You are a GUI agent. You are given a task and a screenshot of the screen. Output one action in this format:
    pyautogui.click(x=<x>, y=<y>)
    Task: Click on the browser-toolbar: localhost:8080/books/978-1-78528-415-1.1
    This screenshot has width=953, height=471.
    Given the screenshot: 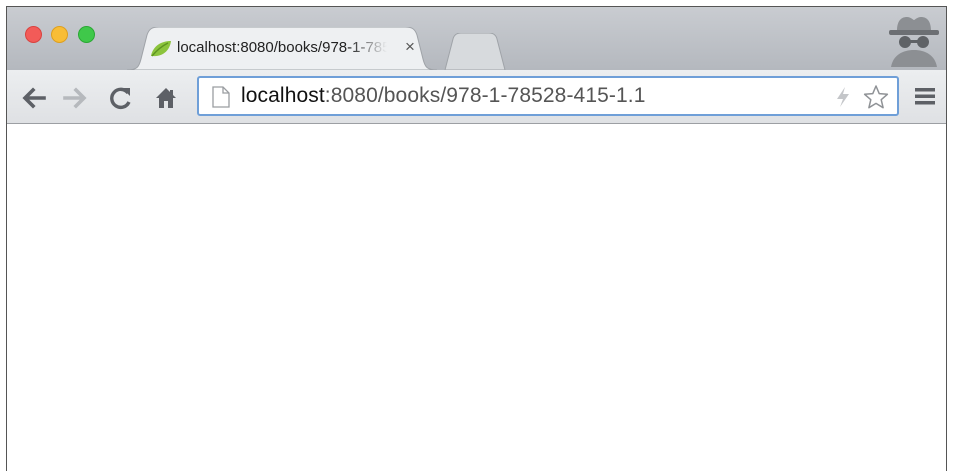 What is the action you would take?
    pyautogui.click(x=476, y=97)
    